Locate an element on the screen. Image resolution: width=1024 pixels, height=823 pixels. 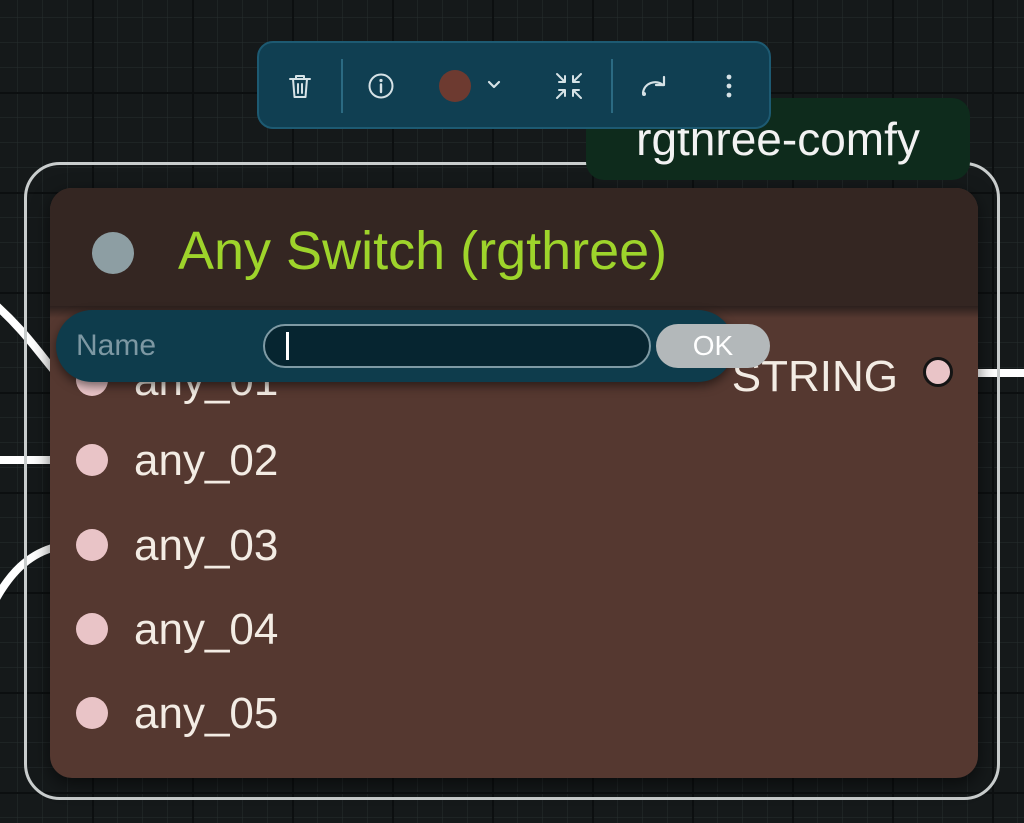
collapse-icon is located at coordinates (569, 86).